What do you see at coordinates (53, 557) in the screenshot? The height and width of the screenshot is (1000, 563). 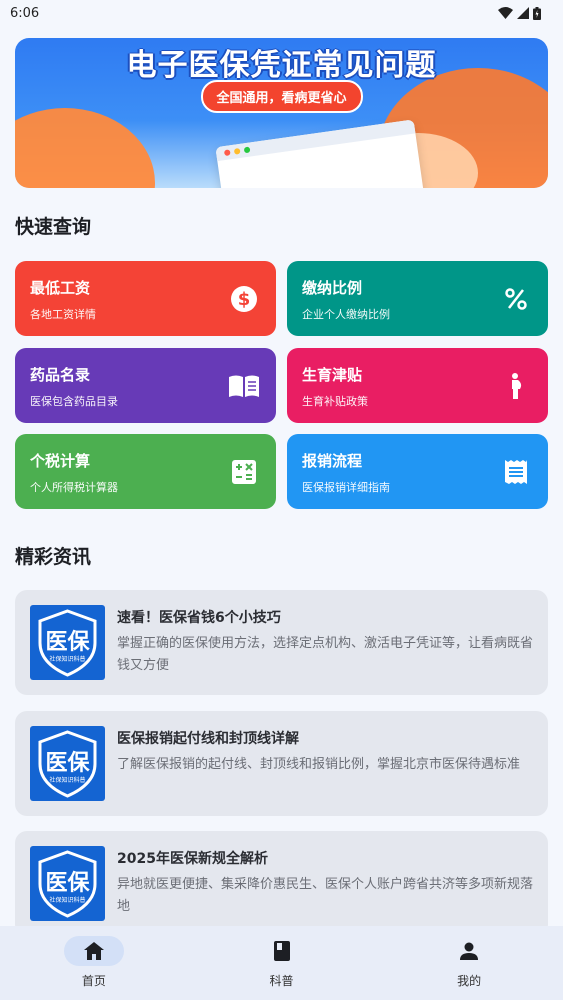 I see `news-section-title: 精彩资讯` at bounding box center [53, 557].